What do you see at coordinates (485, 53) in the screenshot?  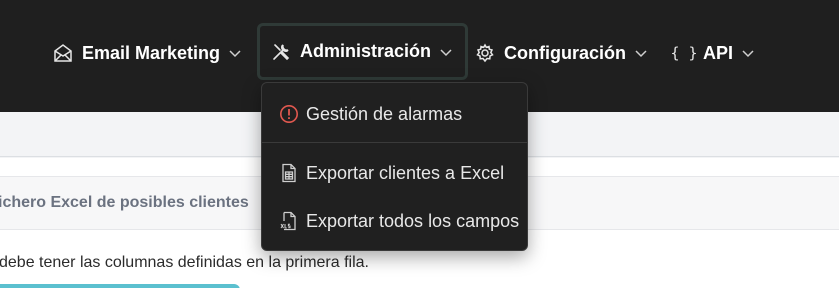 I see `gear-icon` at bounding box center [485, 53].